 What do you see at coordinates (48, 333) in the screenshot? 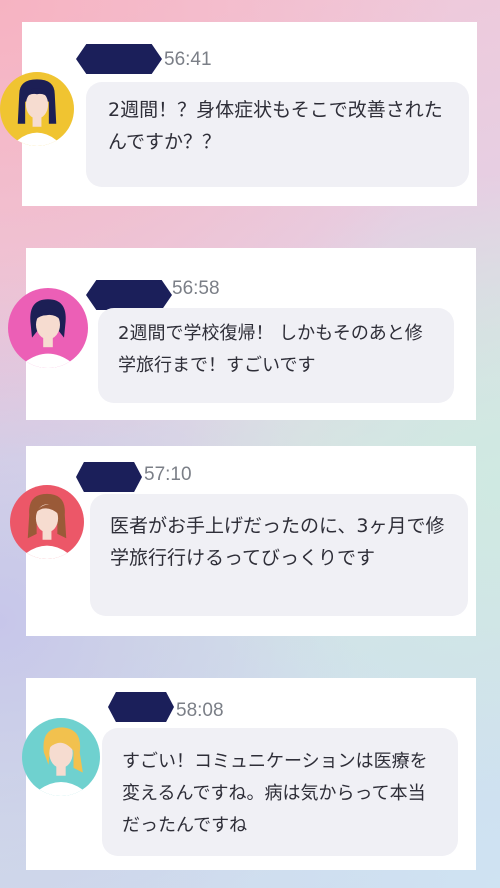
I see `woman-navy-hair-icon` at bounding box center [48, 333].